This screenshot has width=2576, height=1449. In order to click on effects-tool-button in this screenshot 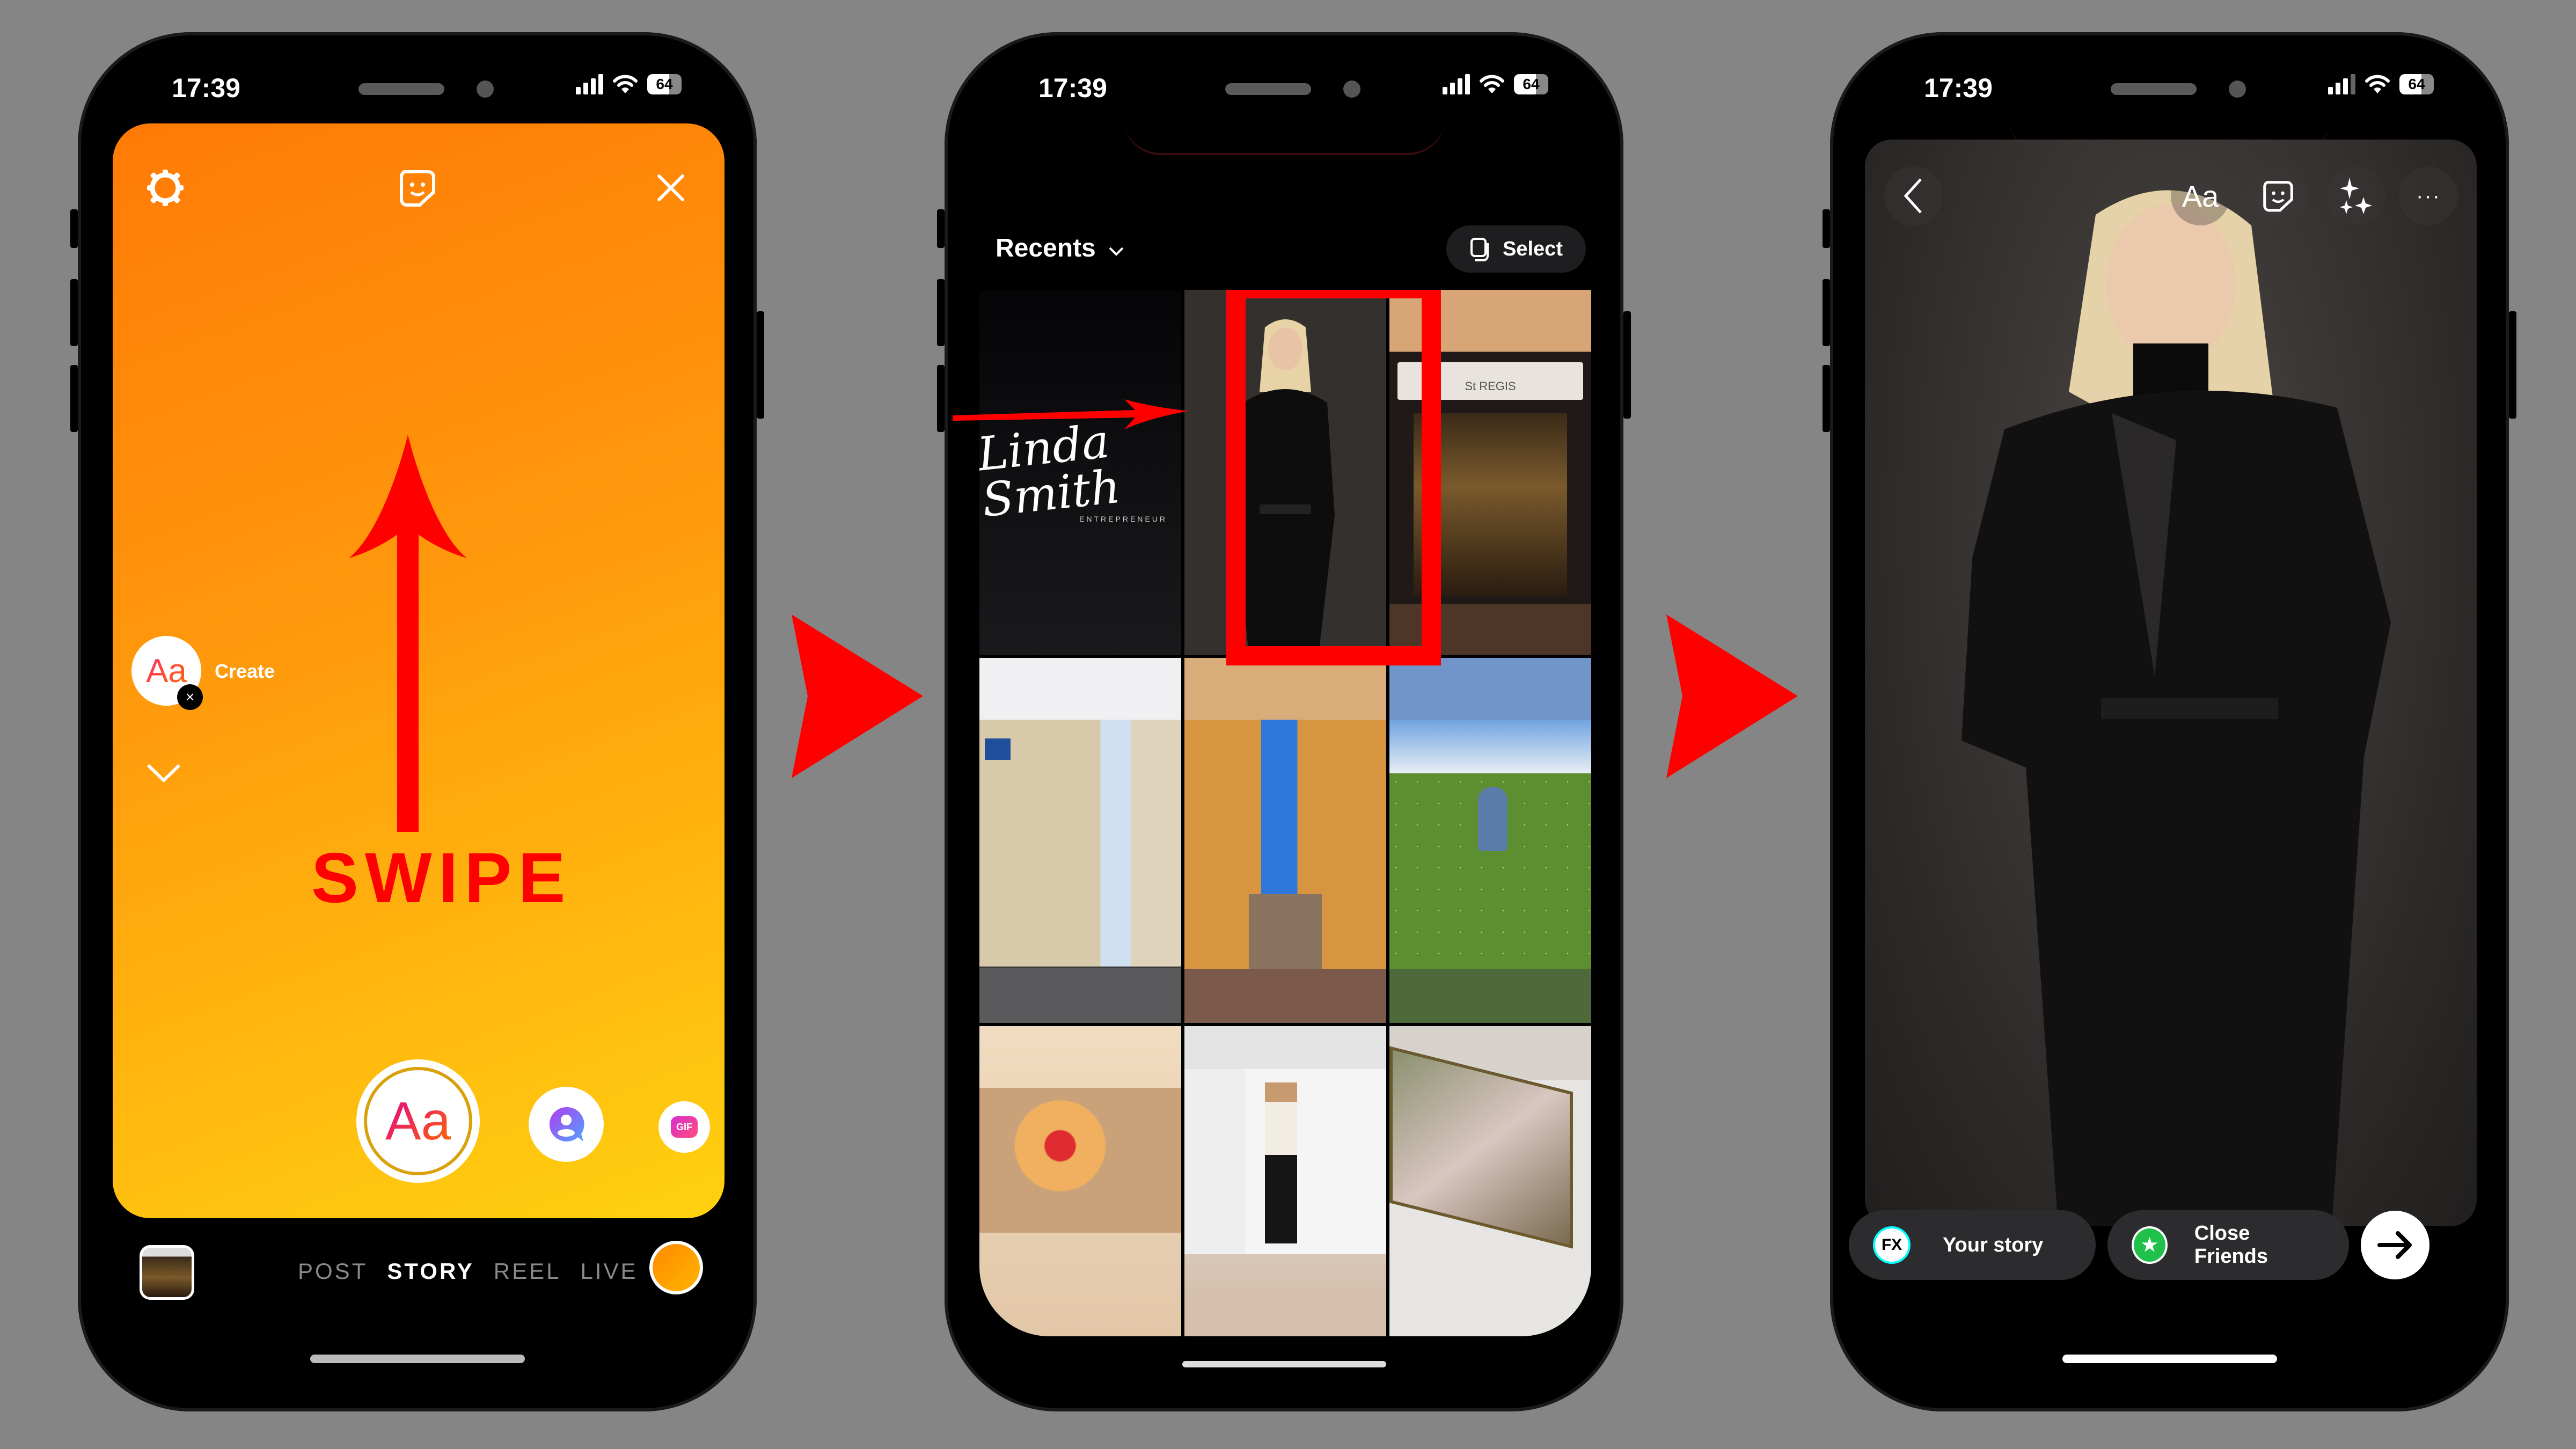, I will do `click(2355, 195)`.